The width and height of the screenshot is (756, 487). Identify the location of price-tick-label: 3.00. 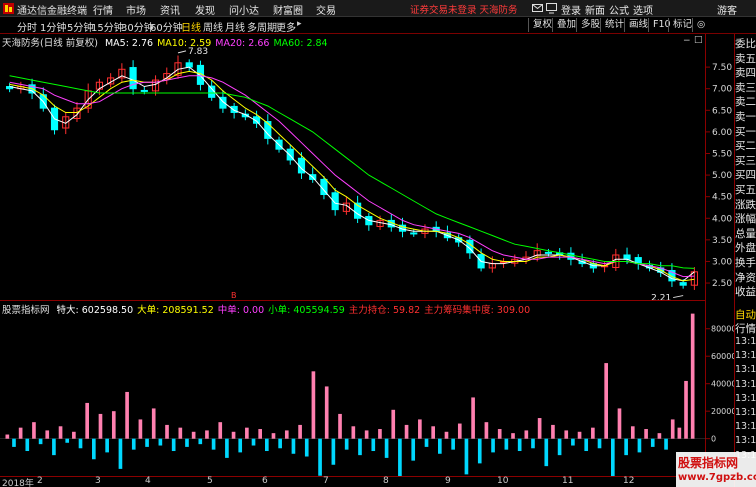
(722, 262).